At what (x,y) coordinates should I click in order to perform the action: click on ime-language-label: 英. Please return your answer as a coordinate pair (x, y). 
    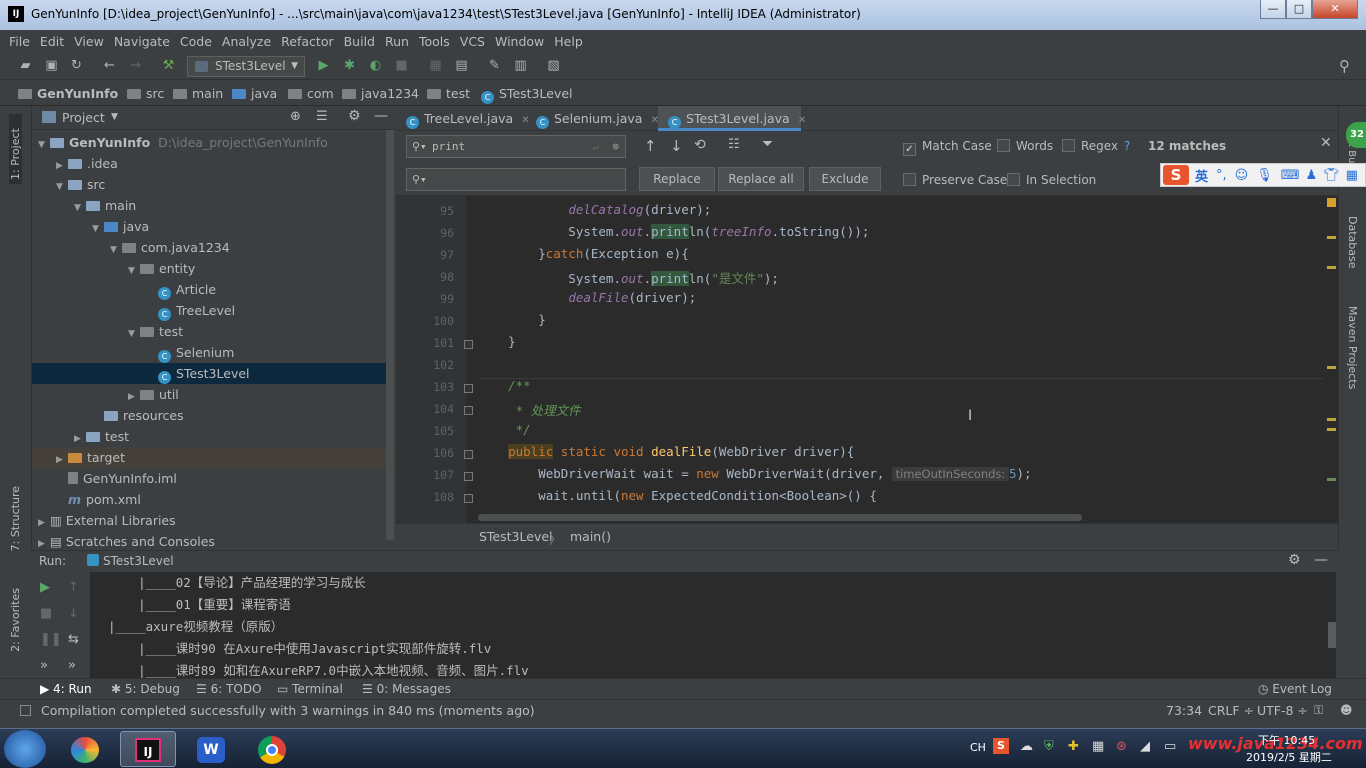
    Looking at the image, I should click on (1201, 175).